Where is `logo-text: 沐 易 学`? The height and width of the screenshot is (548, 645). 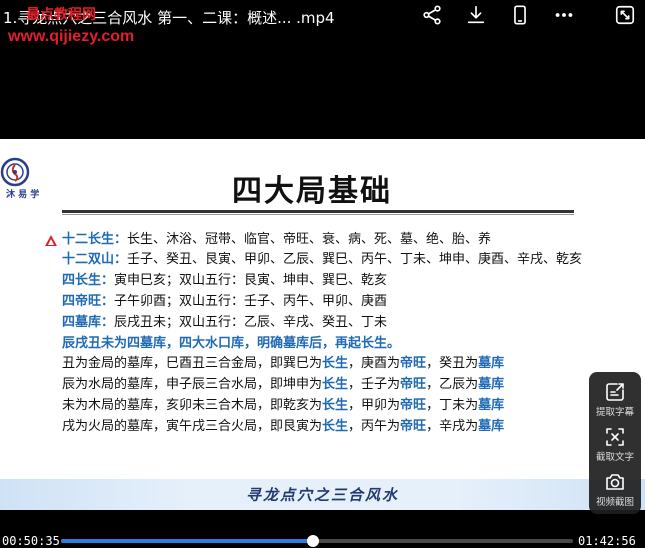 logo-text: 沐 易 学 is located at coordinates (23, 195).